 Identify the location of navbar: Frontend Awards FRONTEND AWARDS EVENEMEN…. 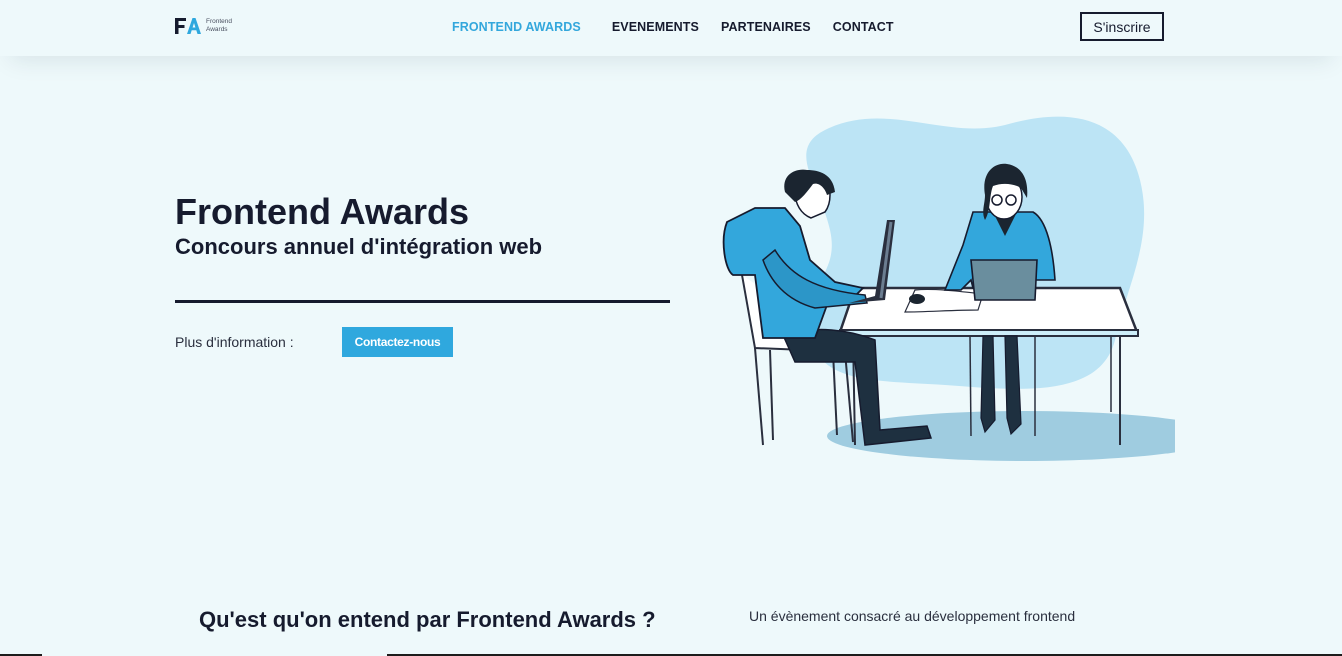
(671, 28).